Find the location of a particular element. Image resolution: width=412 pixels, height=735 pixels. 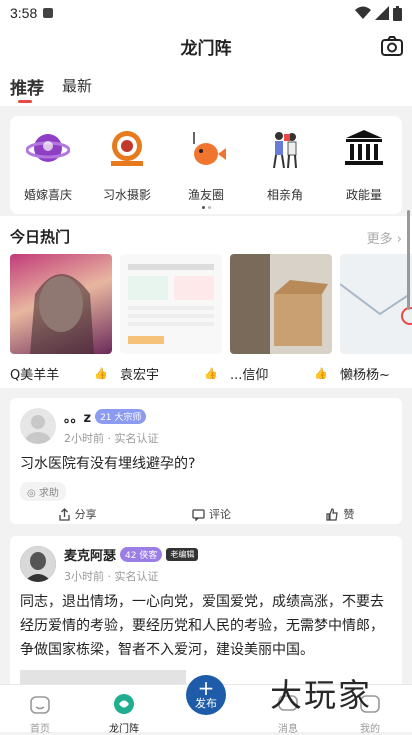

tab-recommended: 推荐 is located at coordinates (27, 84).